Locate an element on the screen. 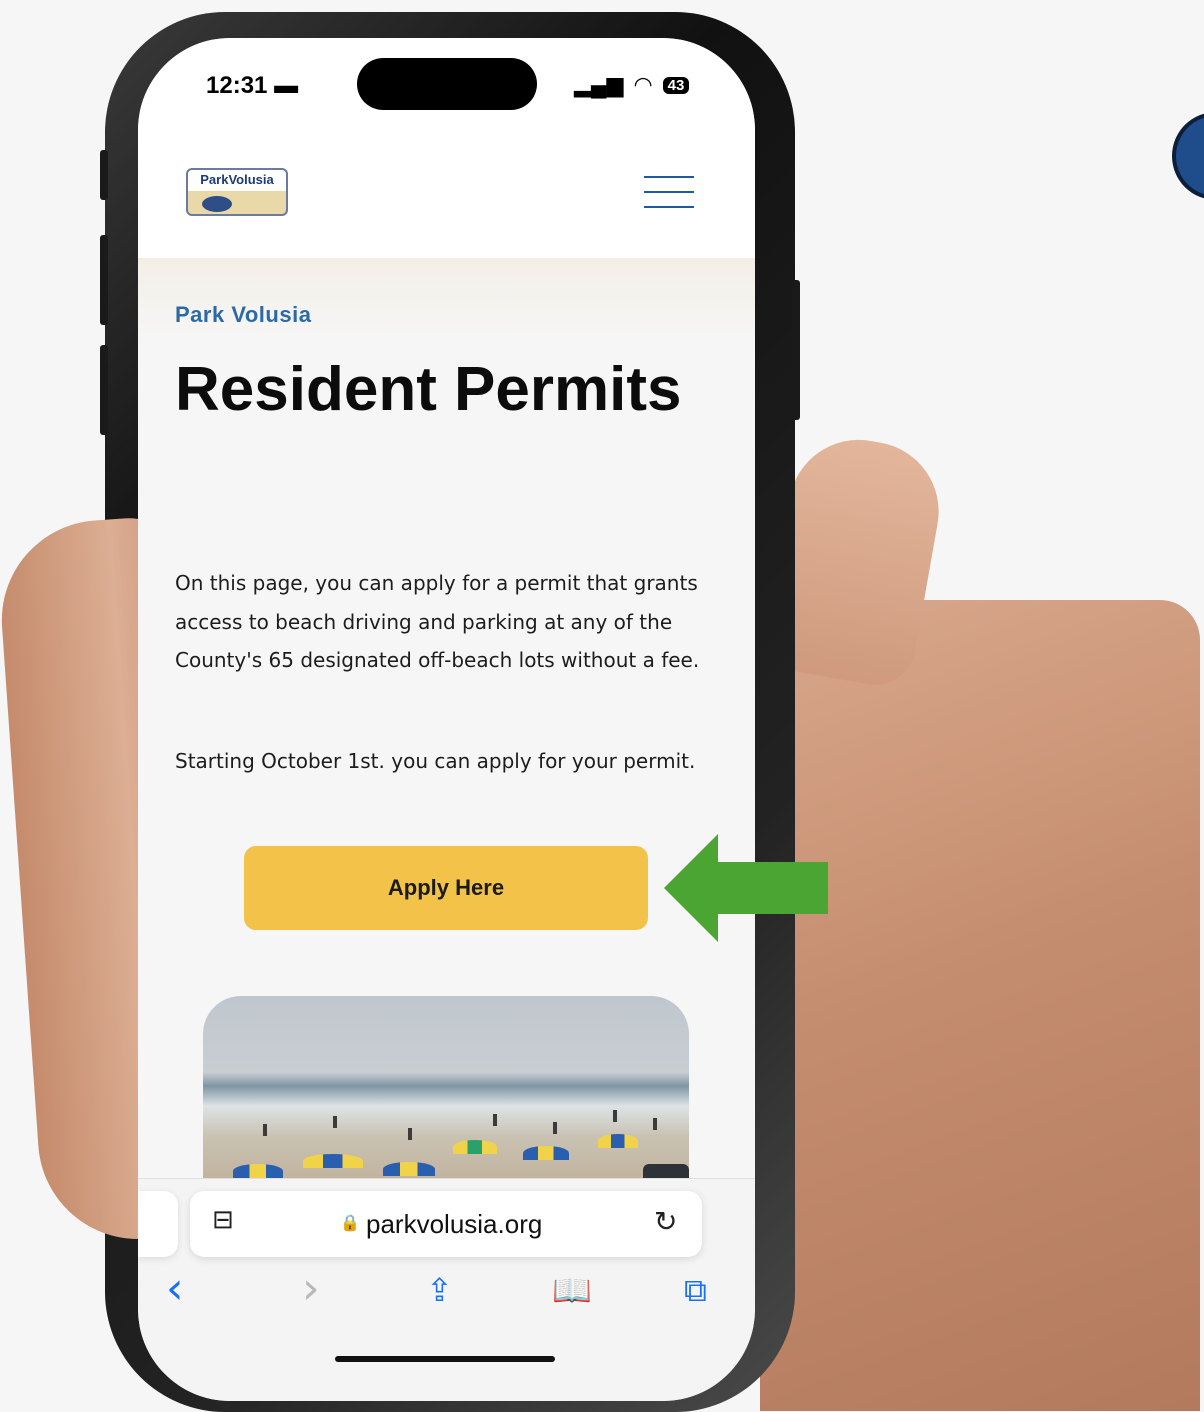 This screenshot has height=1412, width=1204. status-icons: ▂▄▆ ◠ 43 is located at coordinates (632, 85).